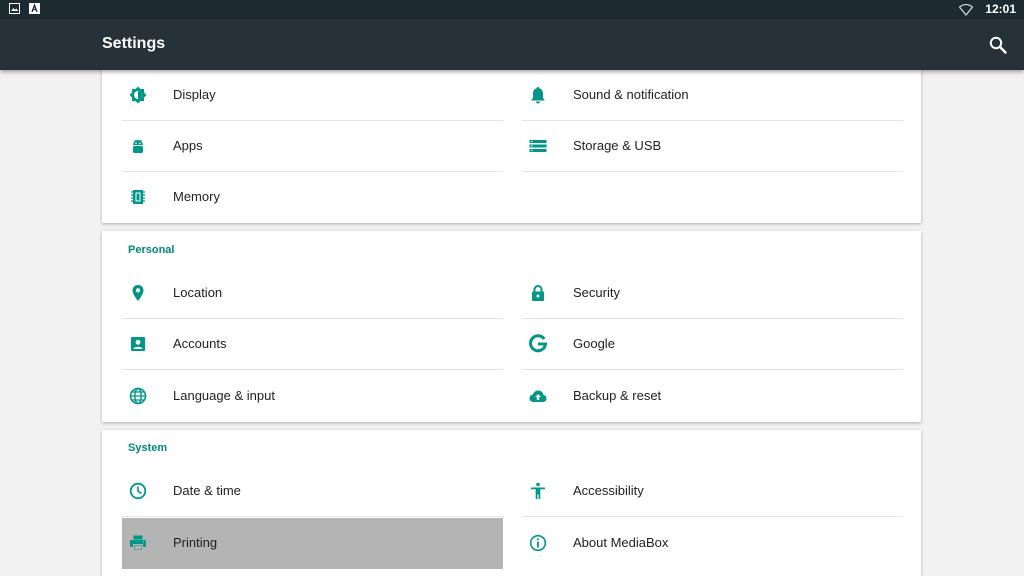 This screenshot has width=1024, height=576. I want to click on setting-label: Security, so click(596, 292).